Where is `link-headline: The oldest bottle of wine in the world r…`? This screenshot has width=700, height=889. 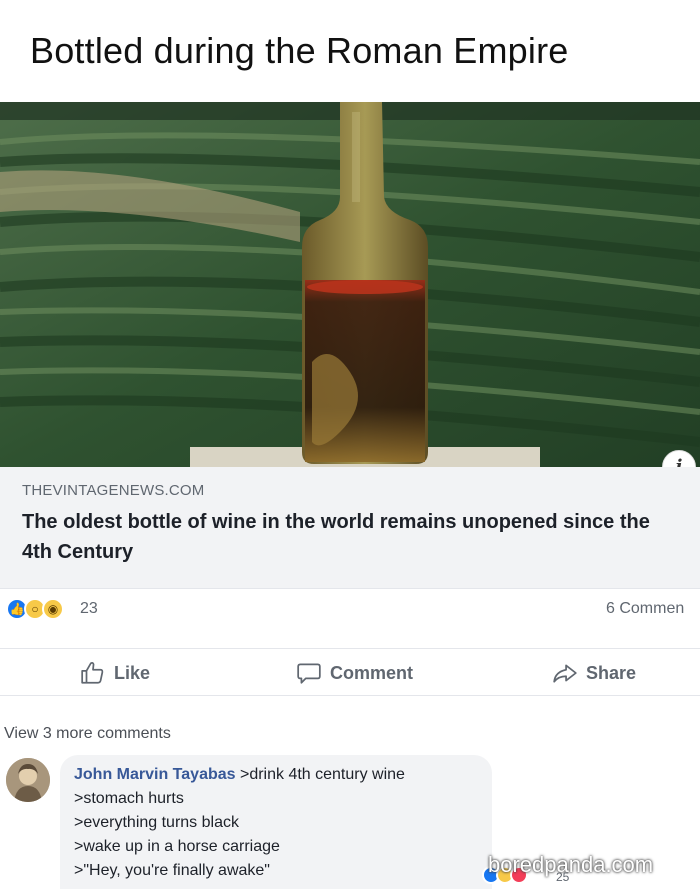 link-headline: The oldest bottle of wine in the world r… is located at coordinates (352, 537).